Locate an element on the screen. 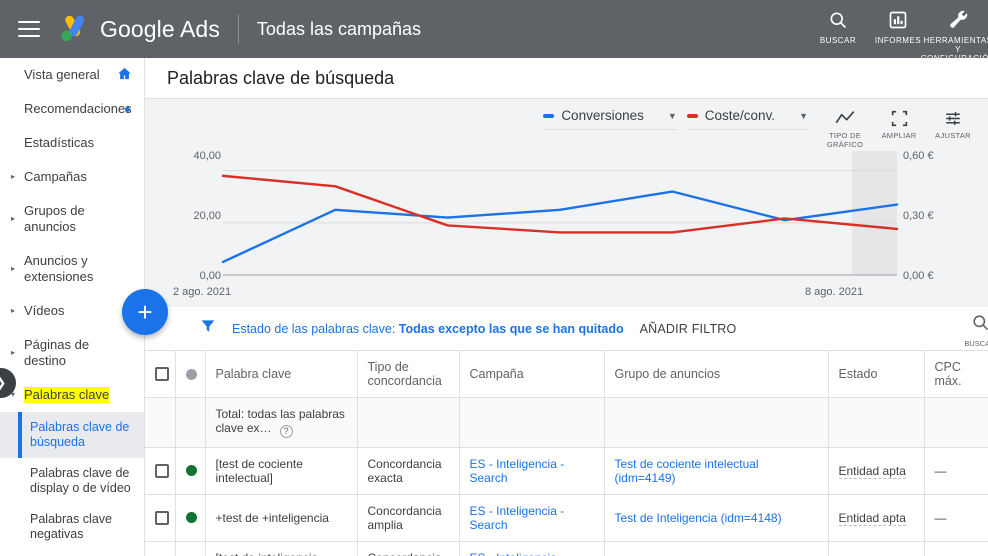 Image resolution: width=988 pixels, height=556 pixels. column-header-cpc-max: CPC máx. is located at coordinates (956, 374).